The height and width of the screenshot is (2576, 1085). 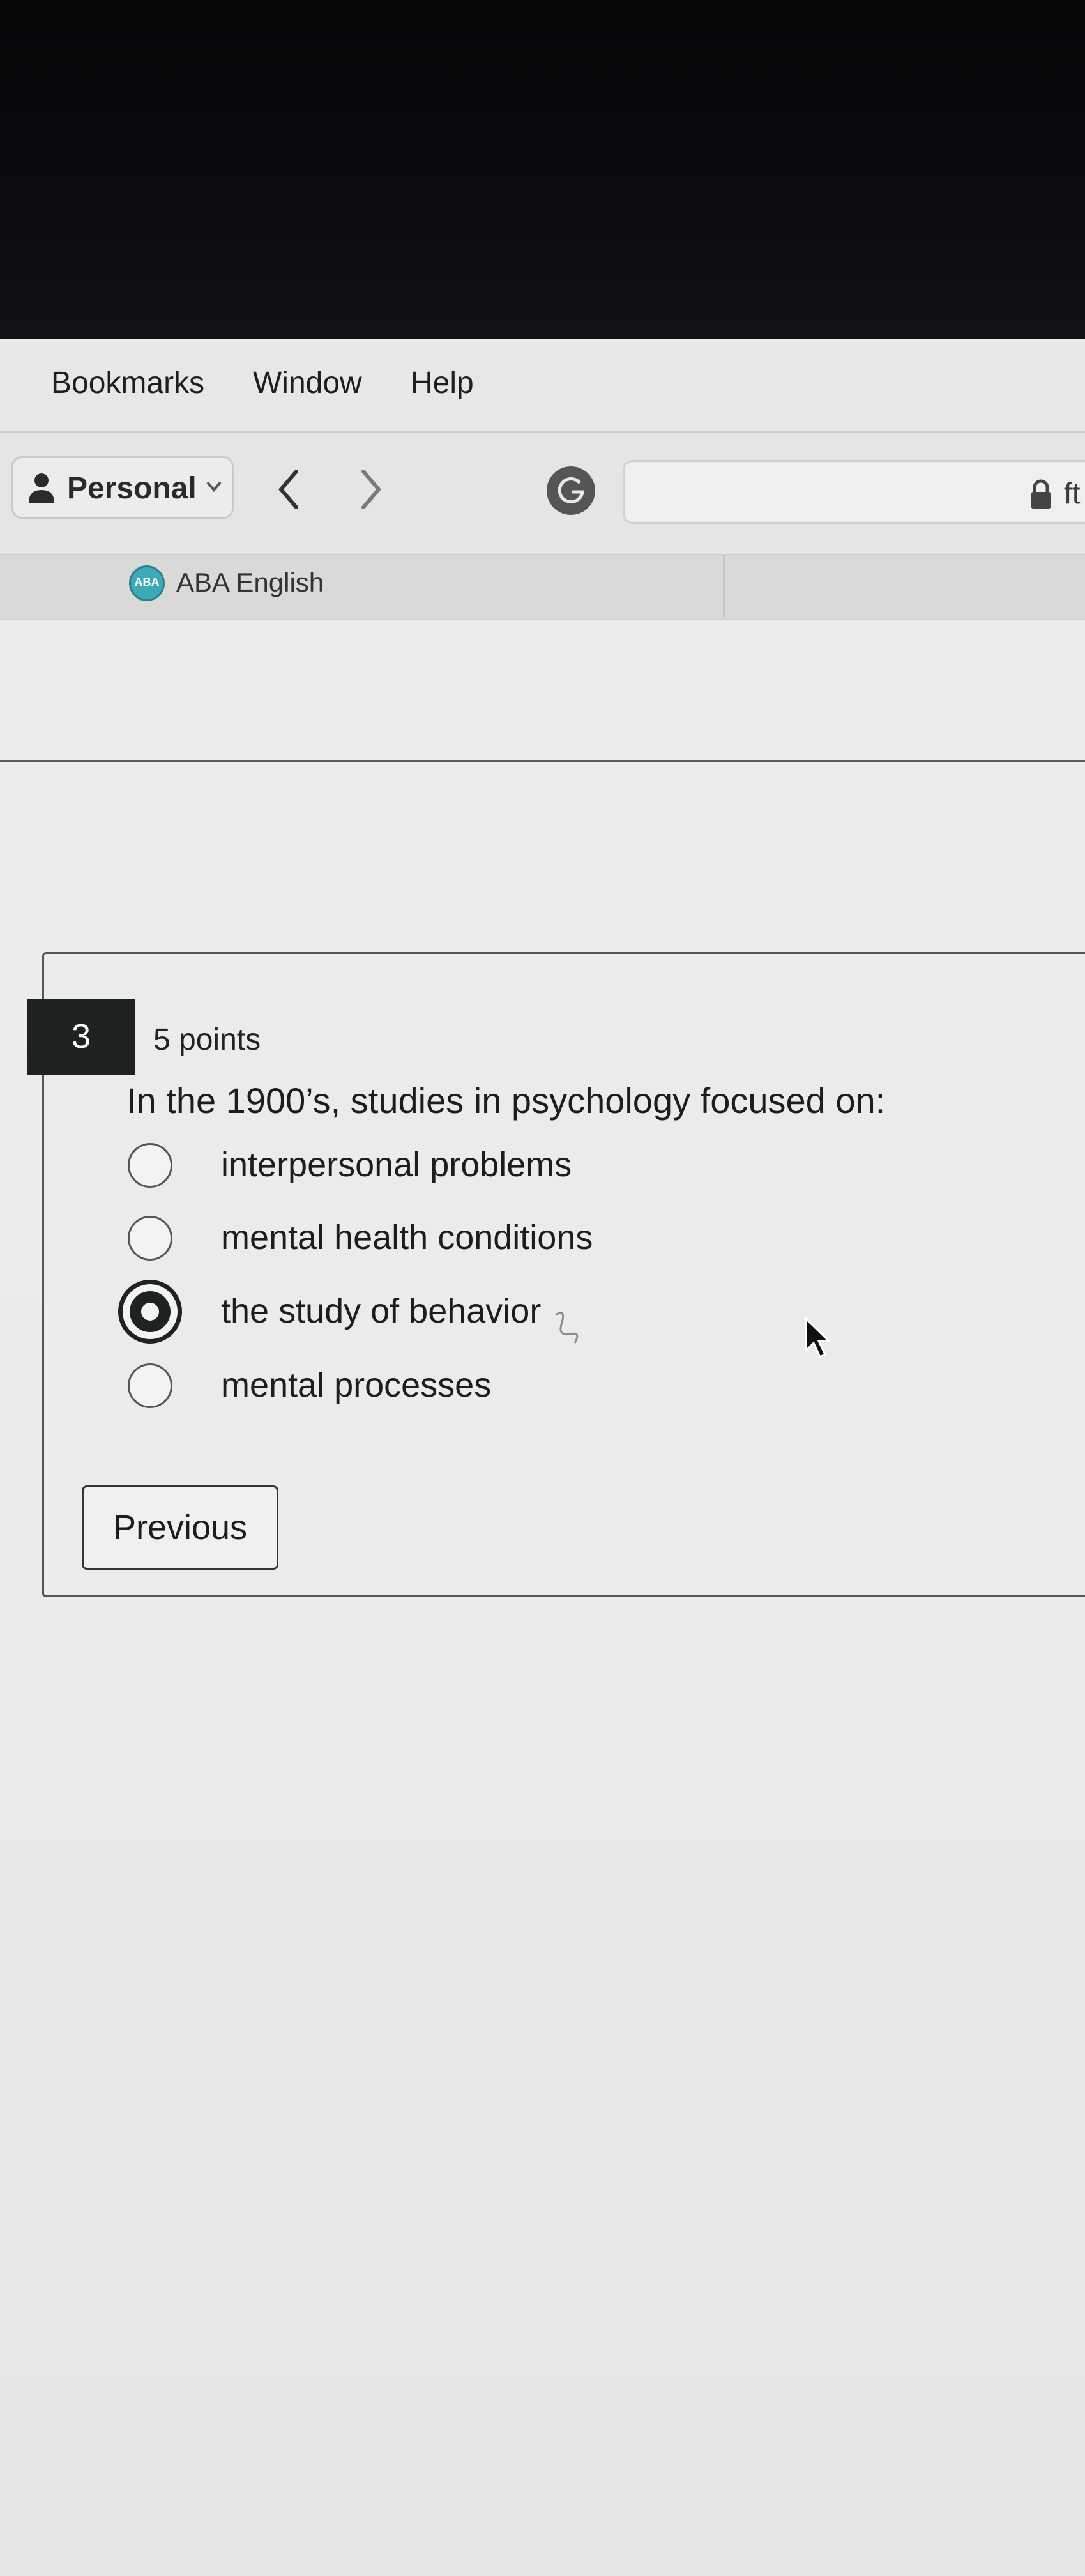 I want to click on answer-label: interpersonal problems, so click(x=396, y=1164).